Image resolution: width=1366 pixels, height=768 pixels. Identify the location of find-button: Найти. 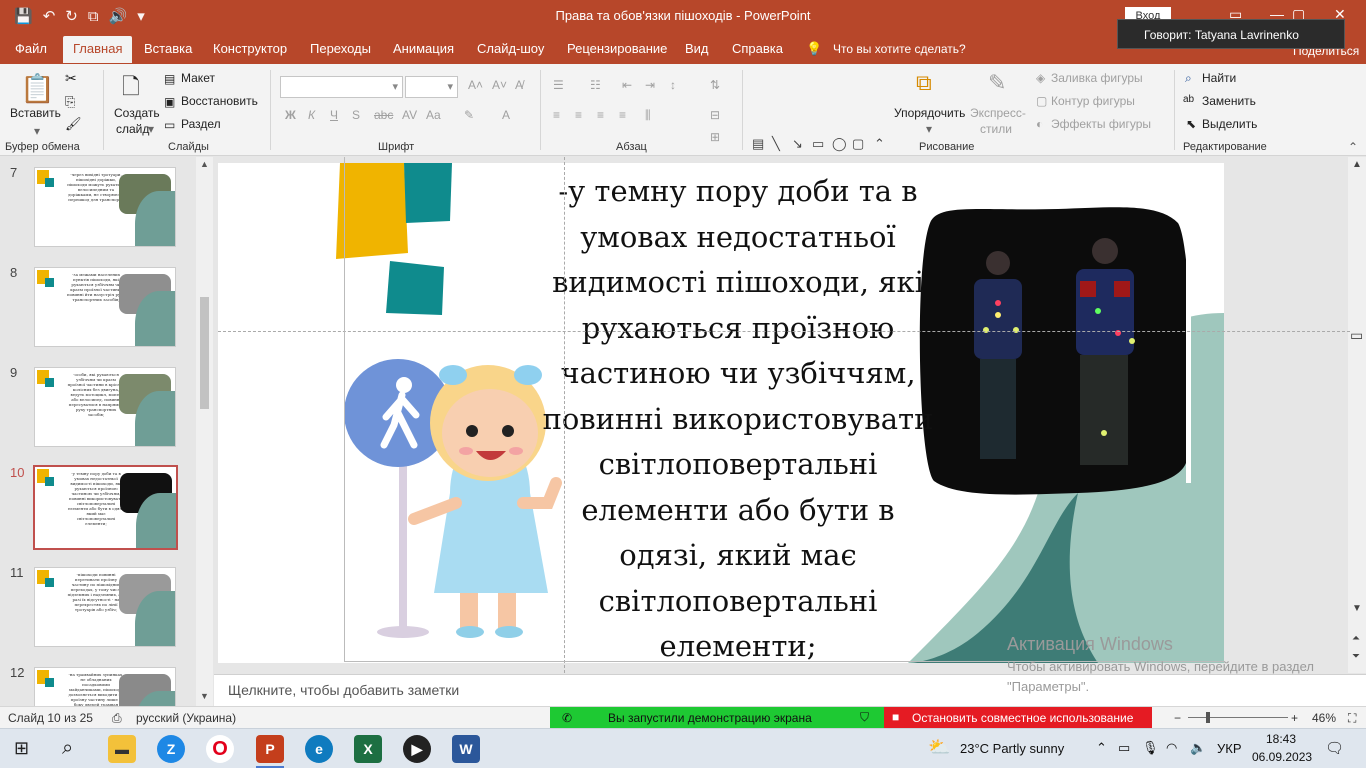
(1219, 78).